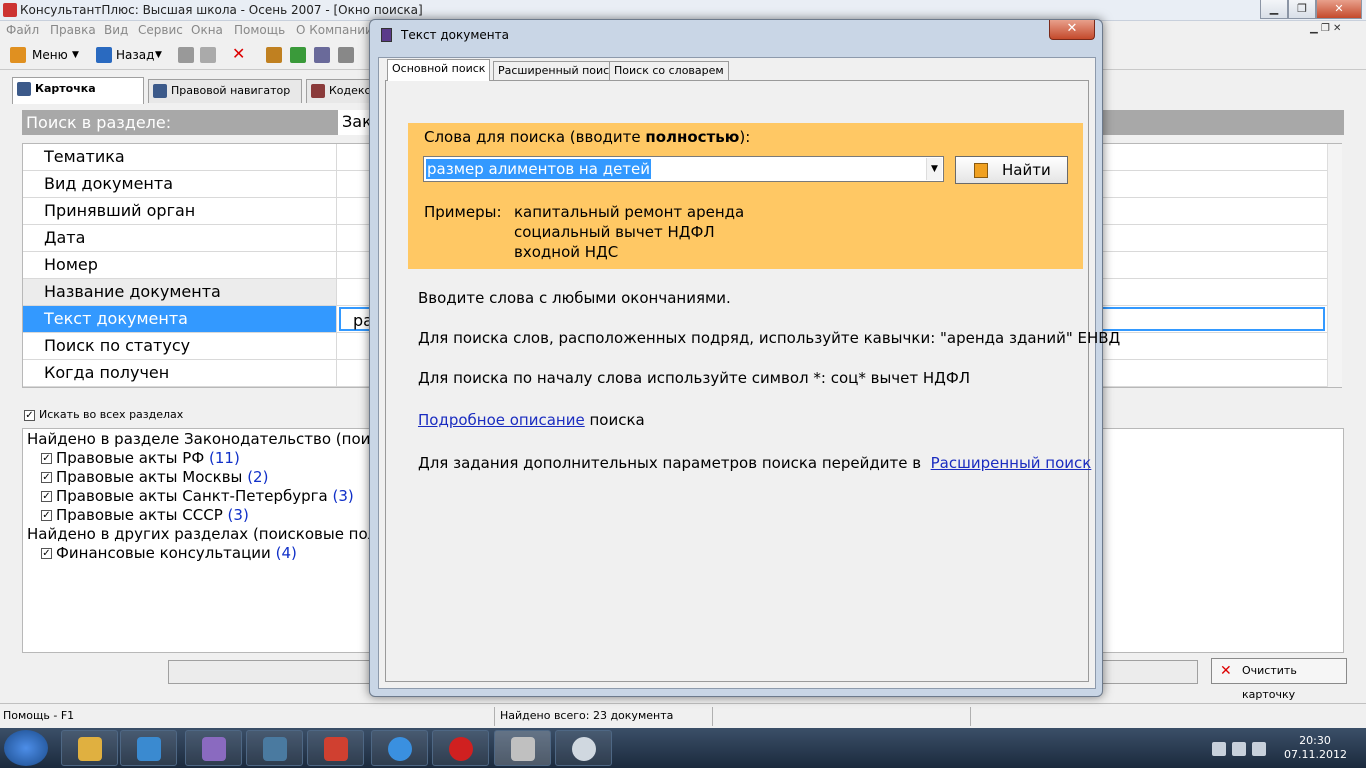  I want to click on taskbar-paint, so click(213, 748).